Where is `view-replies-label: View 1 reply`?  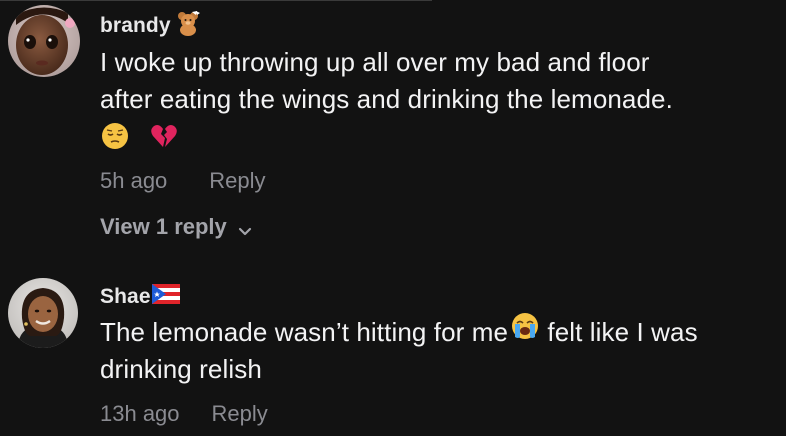
view-replies-label: View 1 reply is located at coordinates (163, 227).